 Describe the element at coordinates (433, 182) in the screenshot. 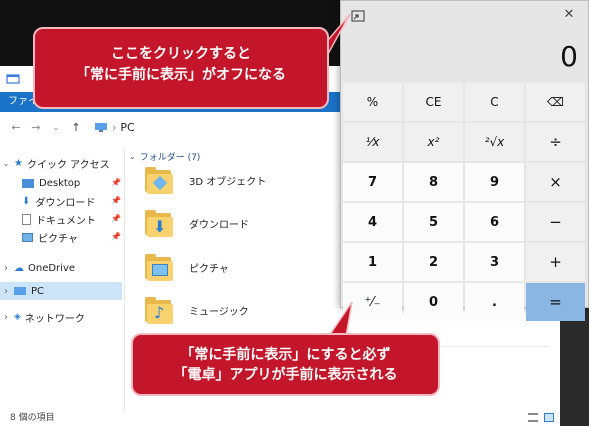

I see `digit-8-button: 8` at that location.